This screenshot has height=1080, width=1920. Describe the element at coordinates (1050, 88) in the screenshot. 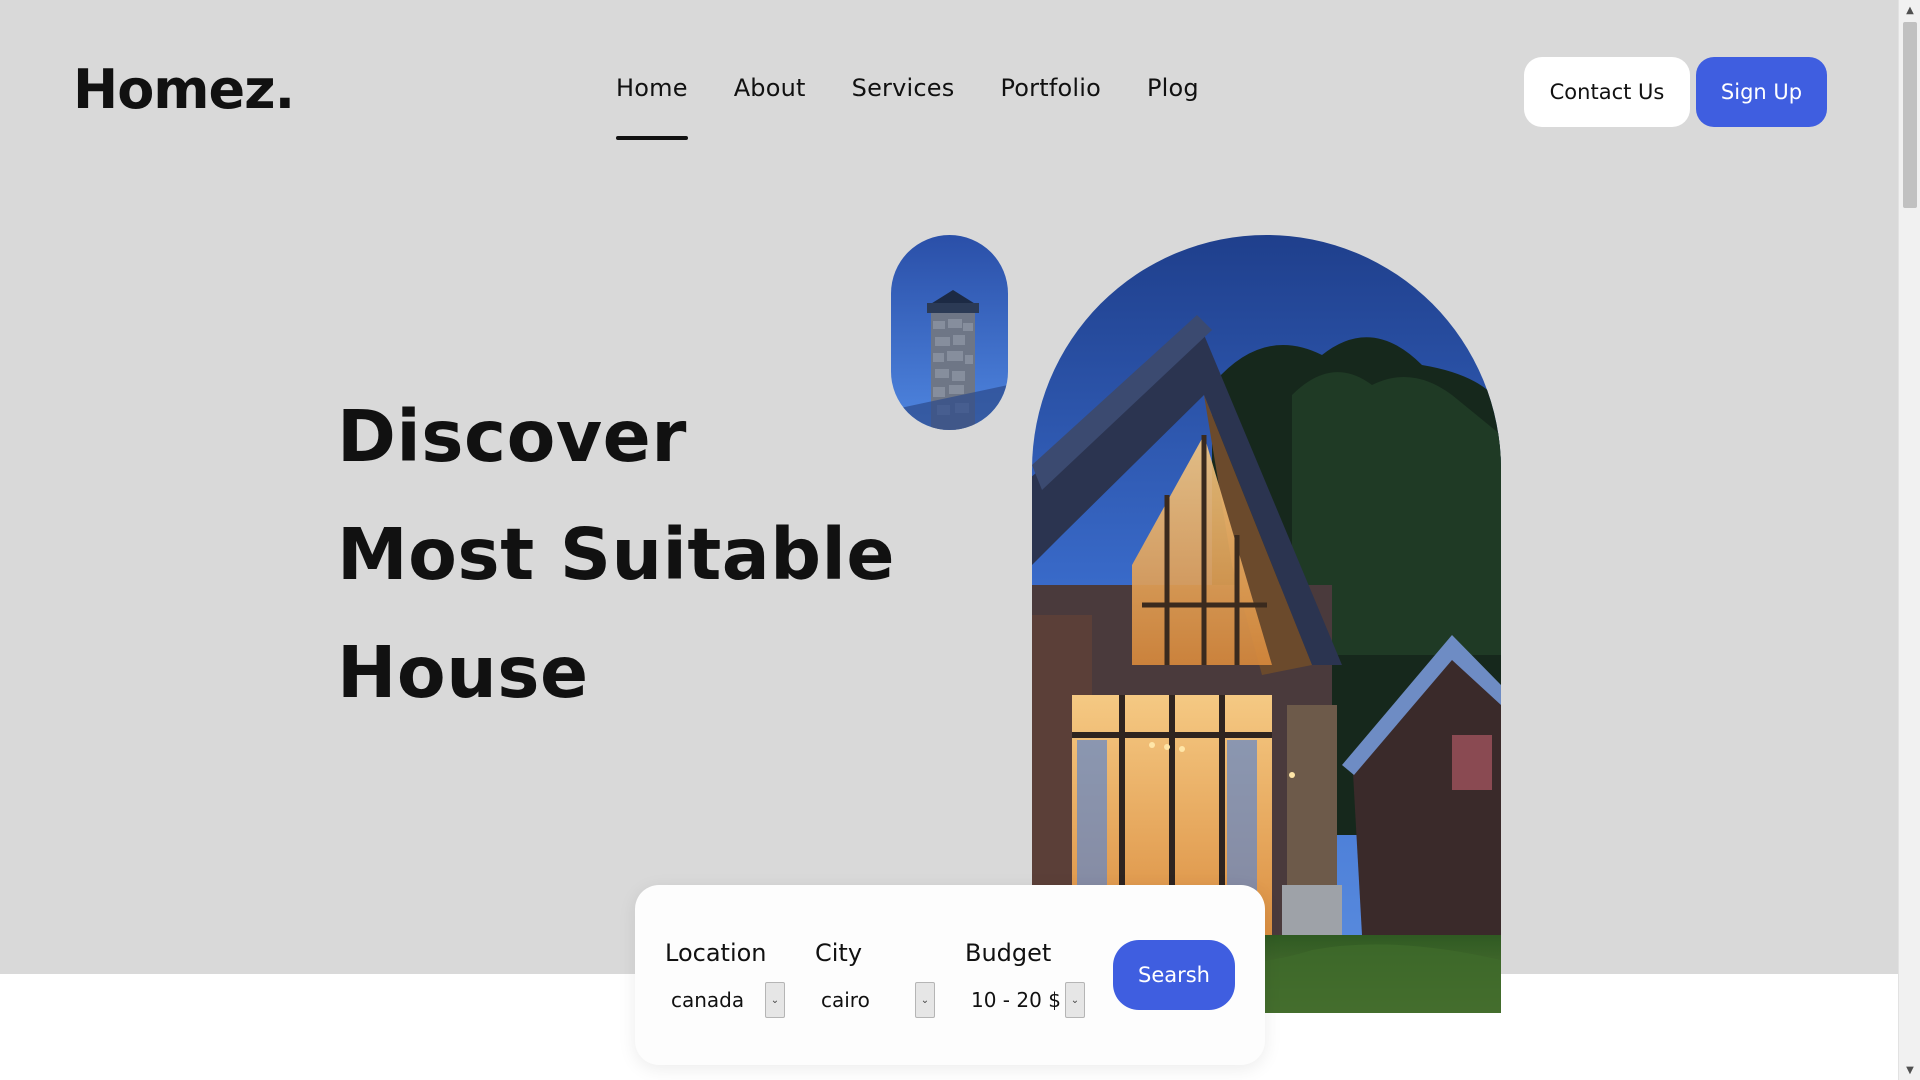

I see `nav-item-portfolio: Portfolio` at that location.